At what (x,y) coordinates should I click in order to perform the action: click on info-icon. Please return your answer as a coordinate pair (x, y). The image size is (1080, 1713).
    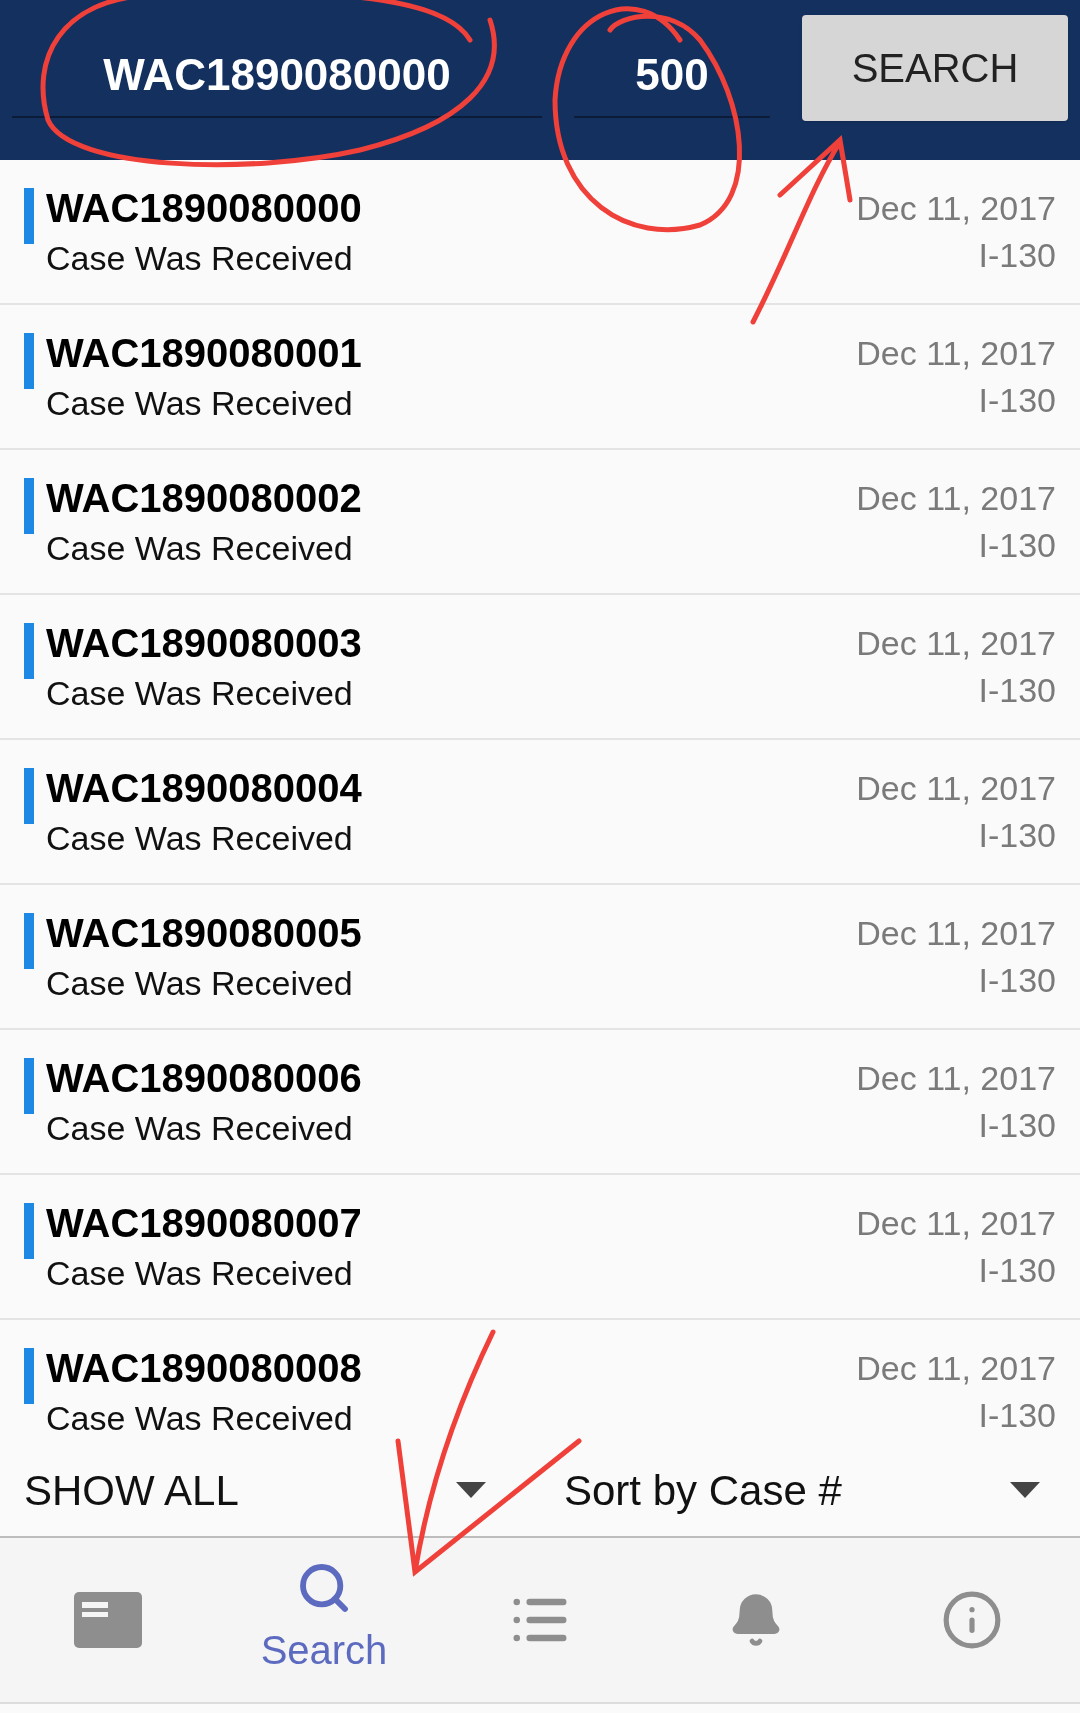
    Looking at the image, I should click on (972, 1620).